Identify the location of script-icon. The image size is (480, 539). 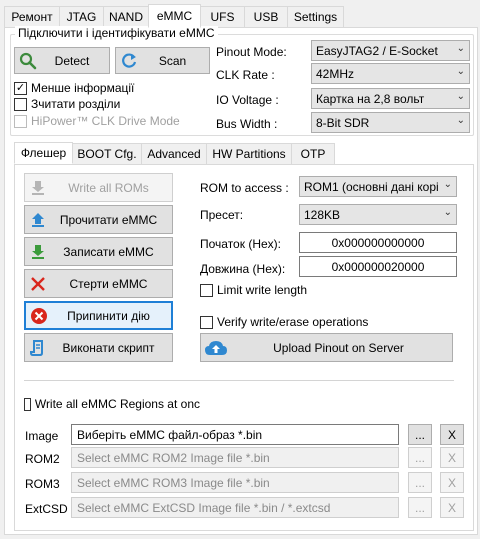
(38, 348).